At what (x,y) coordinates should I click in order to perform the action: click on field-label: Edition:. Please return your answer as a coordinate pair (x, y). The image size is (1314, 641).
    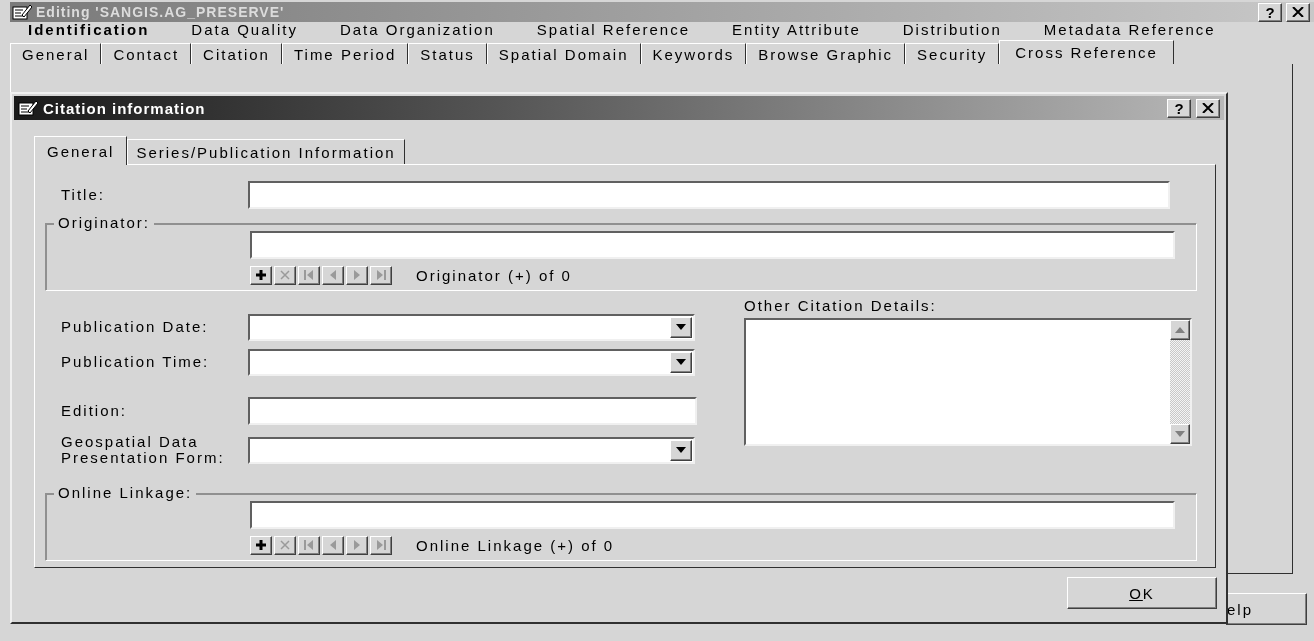
    Looking at the image, I should click on (94, 411).